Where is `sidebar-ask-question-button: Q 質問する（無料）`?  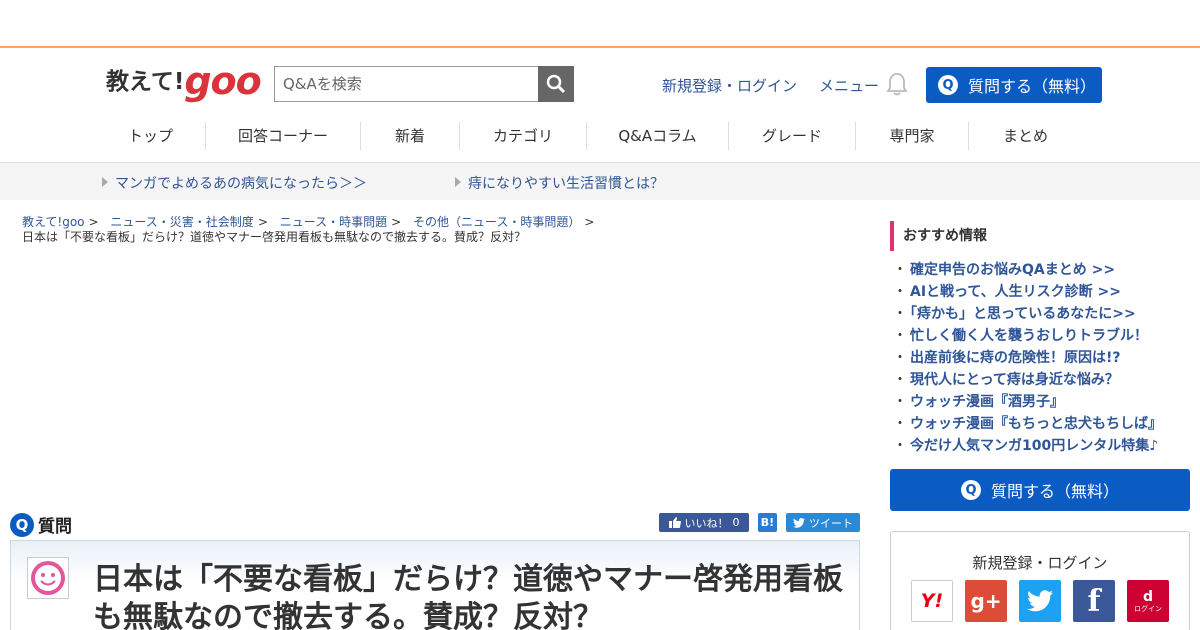
sidebar-ask-question-button: Q 質問する（無料） is located at coordinates (1040, 490).